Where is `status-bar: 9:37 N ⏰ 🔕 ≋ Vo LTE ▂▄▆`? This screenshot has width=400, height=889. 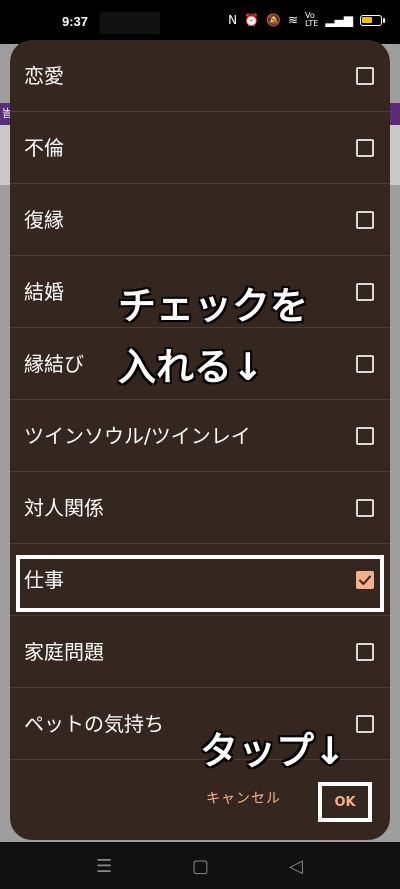
status-bar: 9:37 N ⏰ 🔕 ≋ Vo LTE ▂▄▆ is located at coordinates (200, 22).